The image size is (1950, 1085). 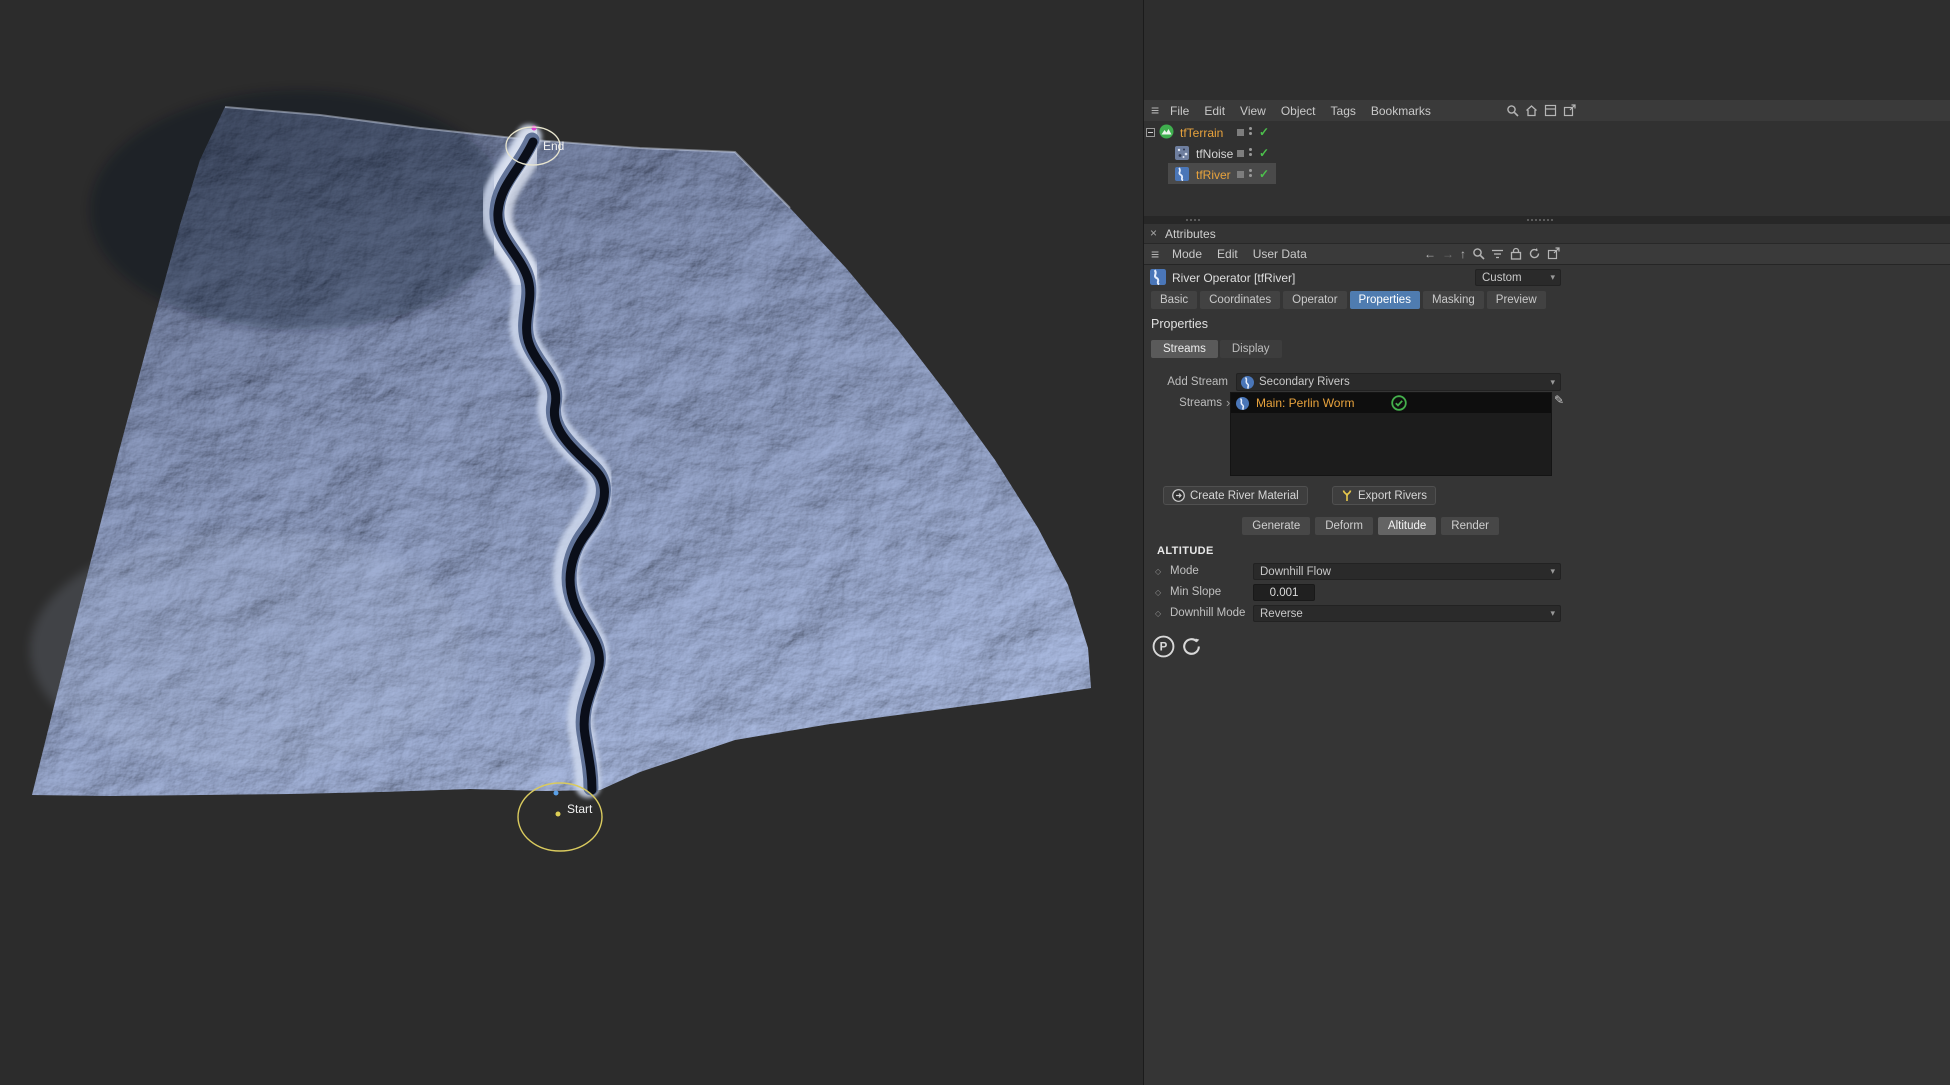 I want to click on filter-icon, so click(x=1497, y=254).